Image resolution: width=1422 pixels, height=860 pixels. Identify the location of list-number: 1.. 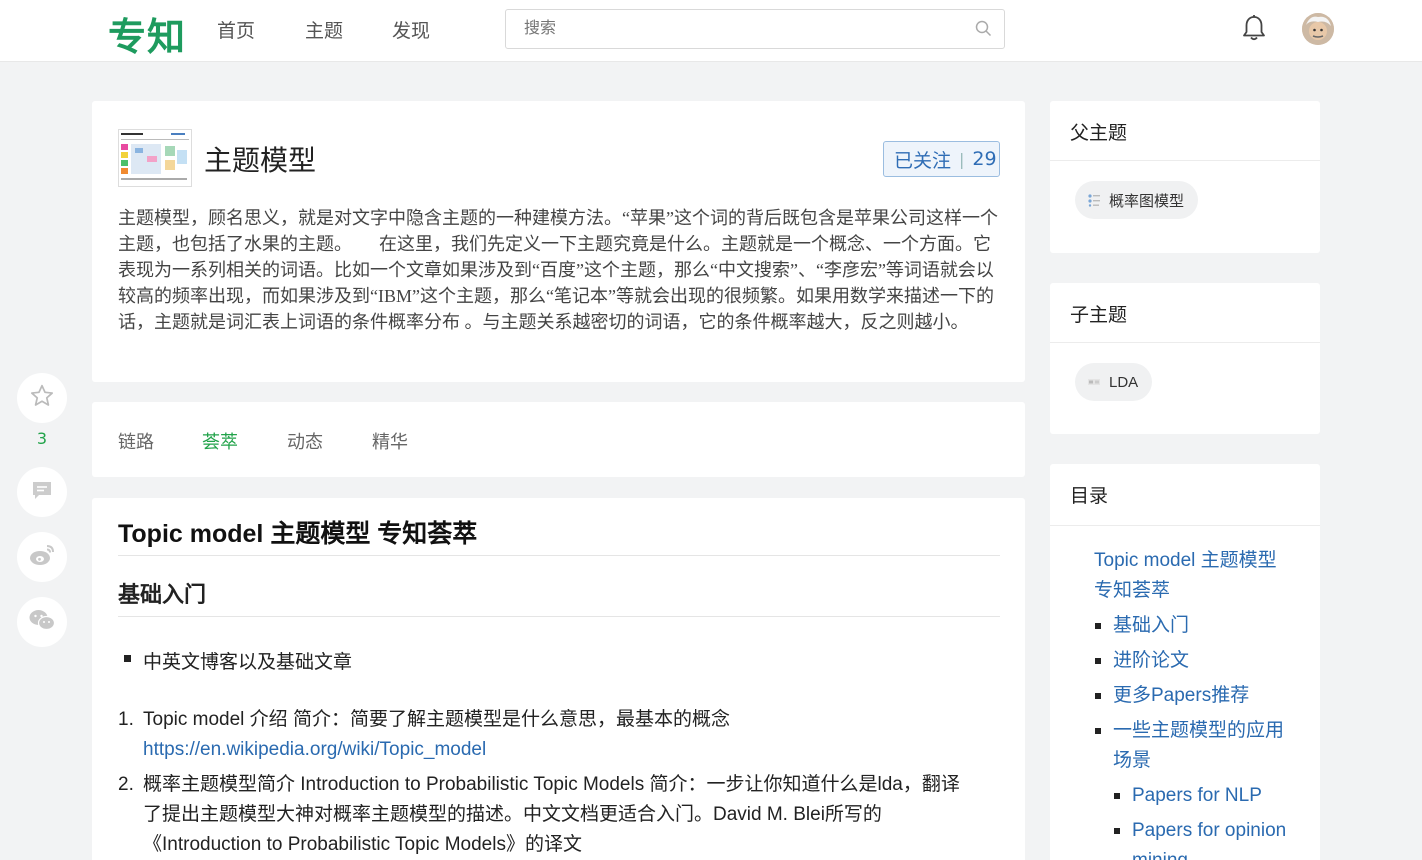
(126, 719).